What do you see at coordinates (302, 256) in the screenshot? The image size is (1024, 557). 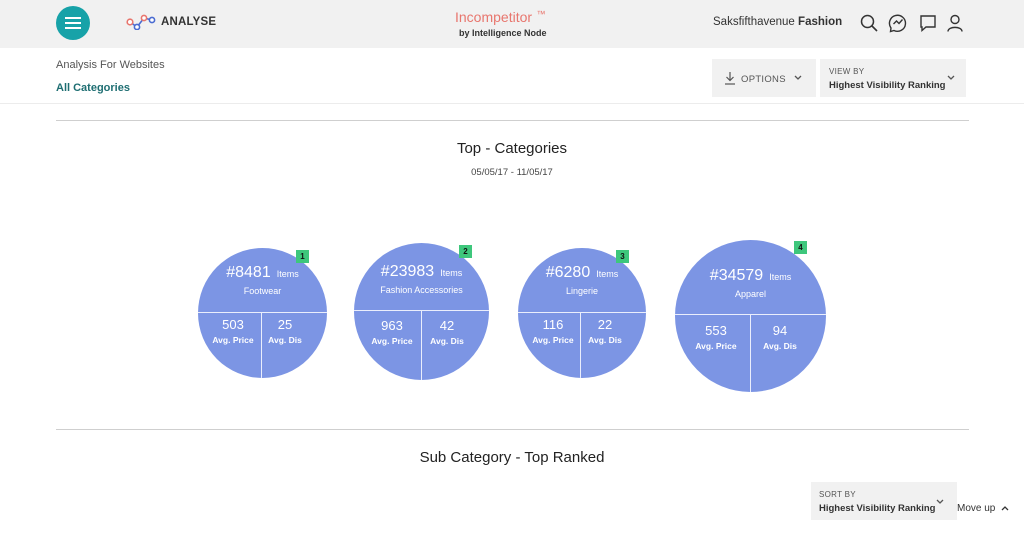 I see `rank-badge: 1` at bounding box center [302, 256].